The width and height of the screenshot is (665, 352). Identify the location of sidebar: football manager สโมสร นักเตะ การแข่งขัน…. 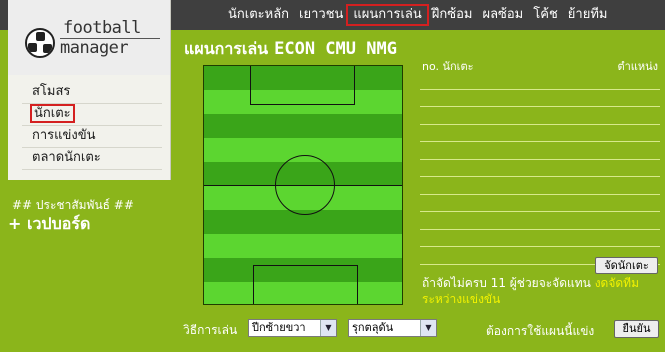
(89, 90).